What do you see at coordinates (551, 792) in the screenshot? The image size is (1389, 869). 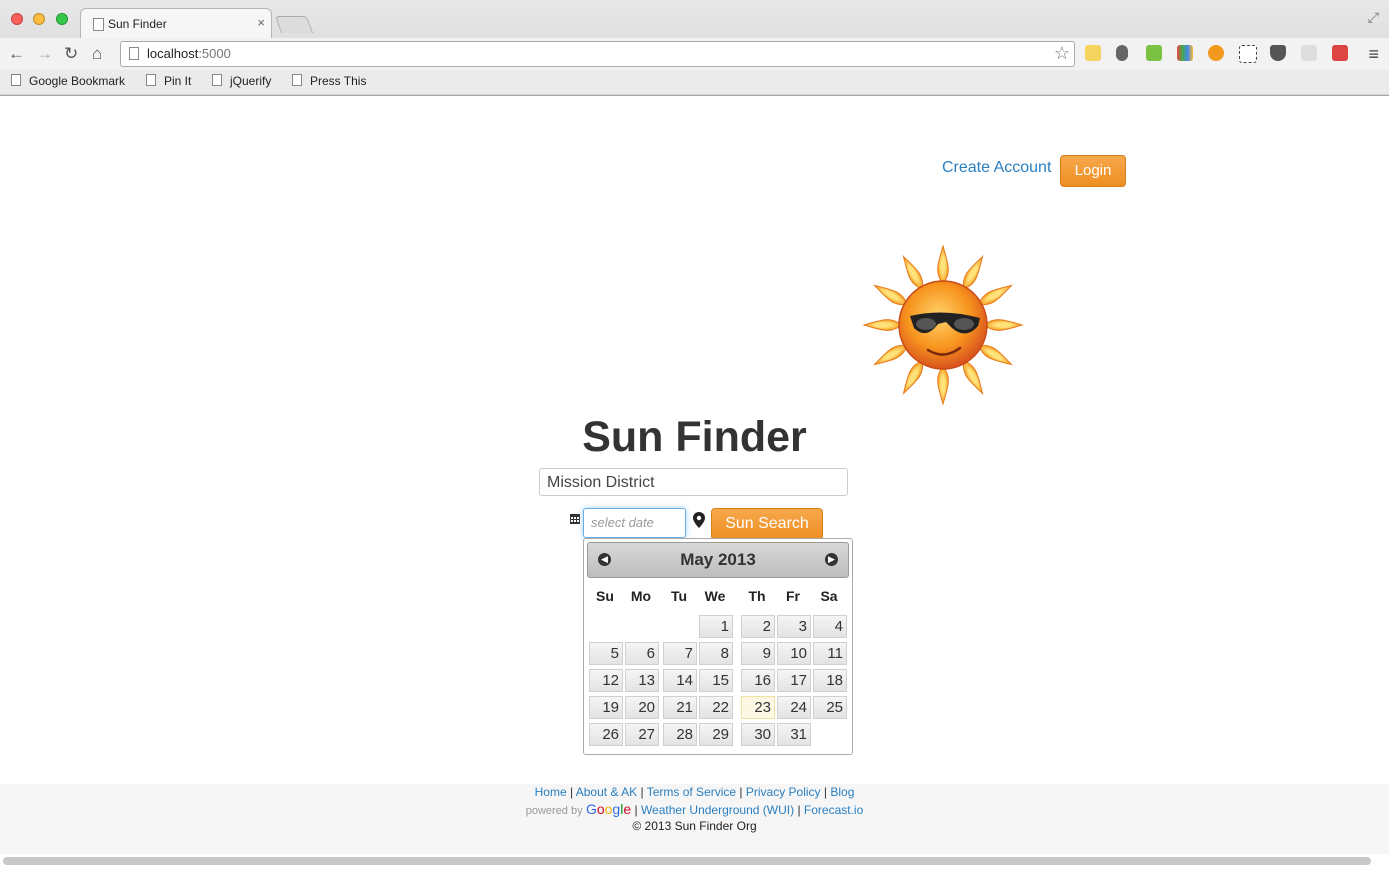 I see `footer-link-home: Home` at bounding box center [551, 792].